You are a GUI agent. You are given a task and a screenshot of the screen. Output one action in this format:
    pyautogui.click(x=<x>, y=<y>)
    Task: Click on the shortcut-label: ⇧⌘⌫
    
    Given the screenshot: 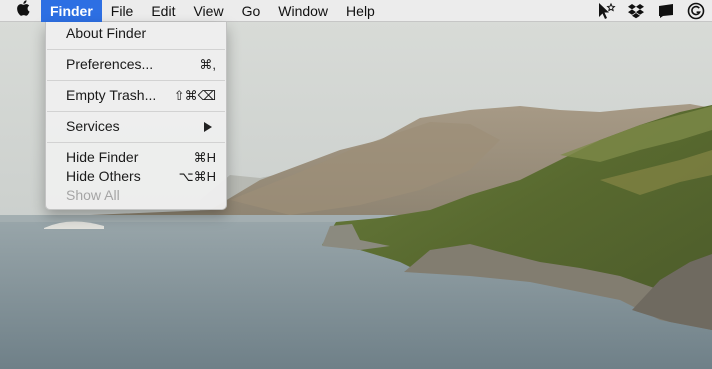 What is the action you would take?
    pyautogui.click(x=194, y=95)
    